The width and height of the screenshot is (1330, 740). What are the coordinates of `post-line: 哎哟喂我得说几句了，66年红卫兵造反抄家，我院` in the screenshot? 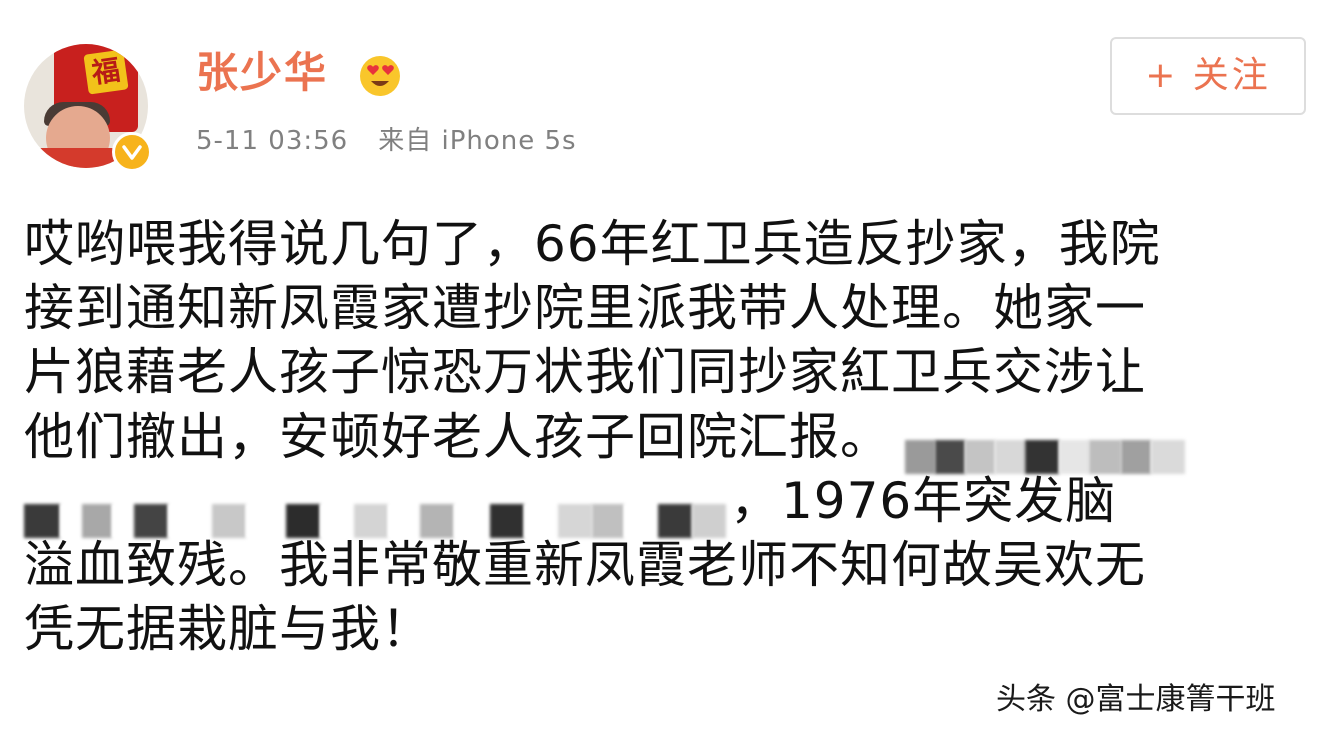 It's located at (592, 244).